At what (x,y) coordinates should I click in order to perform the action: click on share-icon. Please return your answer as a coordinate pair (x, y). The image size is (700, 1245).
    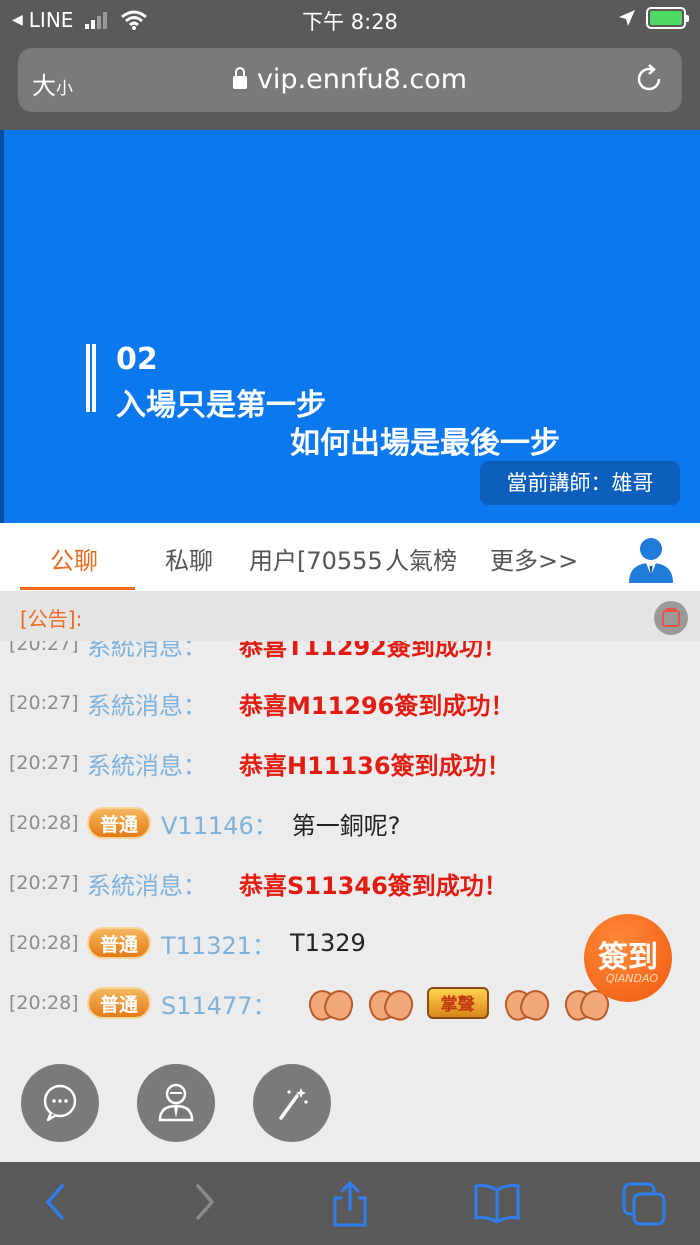
    Looking at the image, I should click on (350, 1204).